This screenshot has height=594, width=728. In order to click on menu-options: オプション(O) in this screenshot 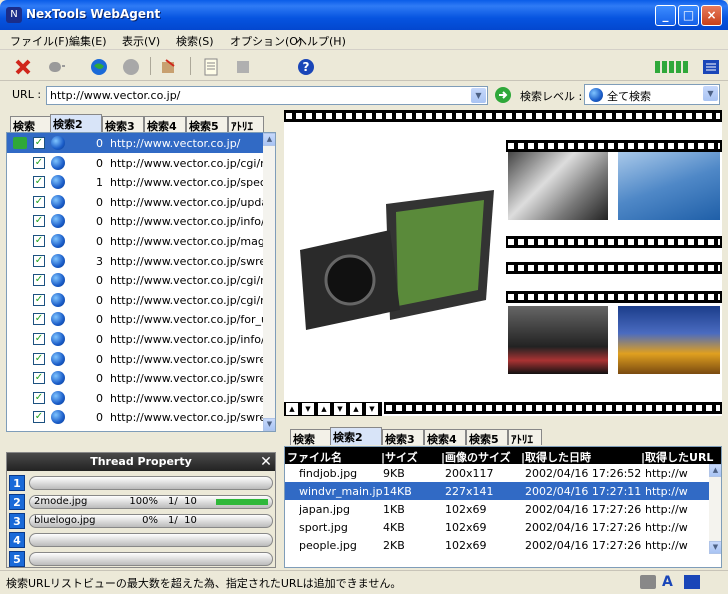, I will do `click(266, 41)`.